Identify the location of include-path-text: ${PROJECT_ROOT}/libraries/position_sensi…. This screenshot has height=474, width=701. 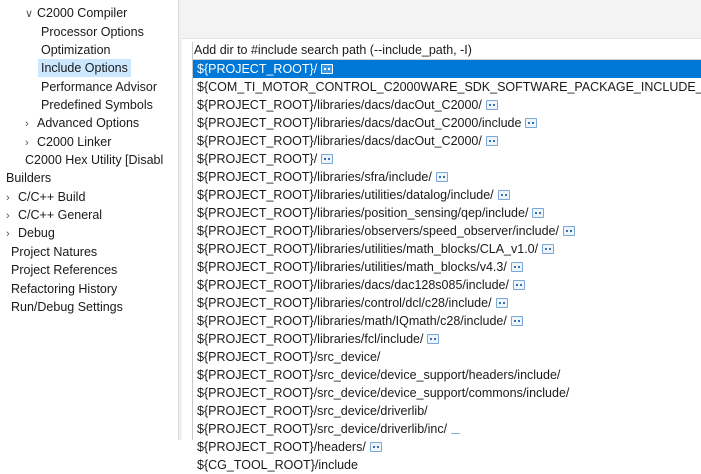
(363, 213).